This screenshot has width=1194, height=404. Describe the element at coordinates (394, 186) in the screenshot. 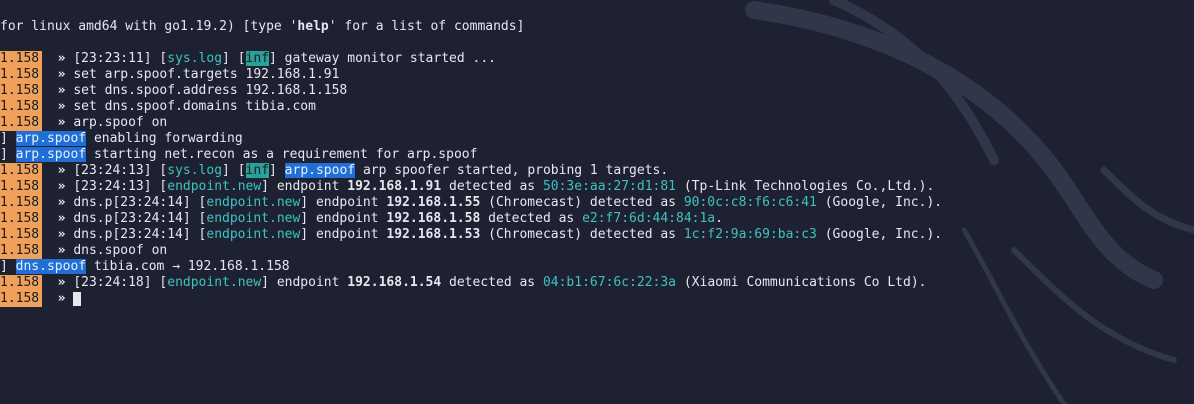

I see `endpoint-ip: 192.168.1.91` at that location.